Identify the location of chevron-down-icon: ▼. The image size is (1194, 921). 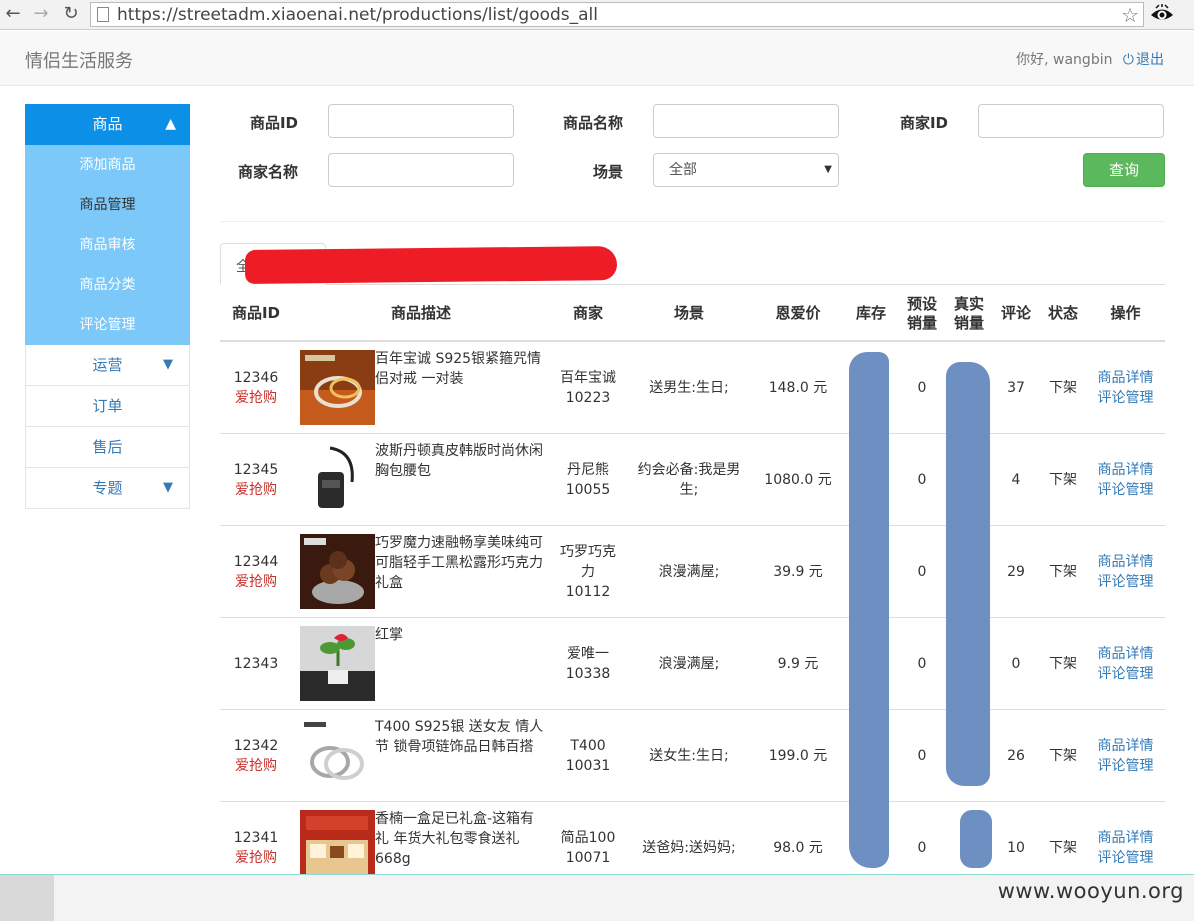
(168, 487).